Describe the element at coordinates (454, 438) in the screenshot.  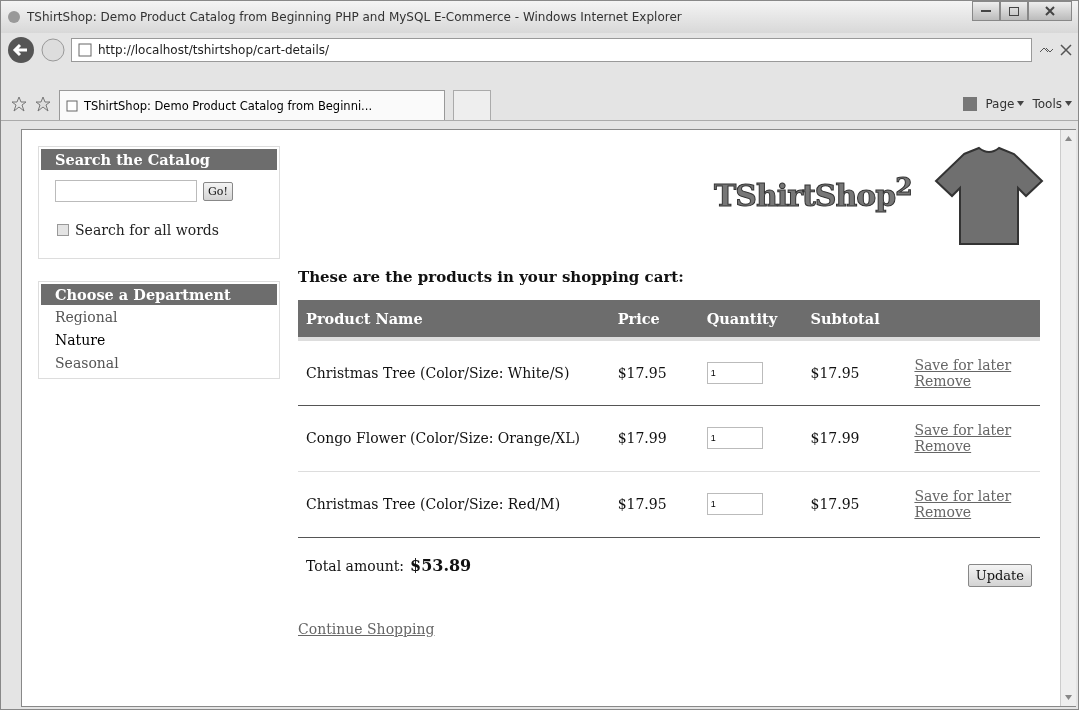
I see `product-name: Congo Flower (Color/Size: Orange/XL)` at that location.